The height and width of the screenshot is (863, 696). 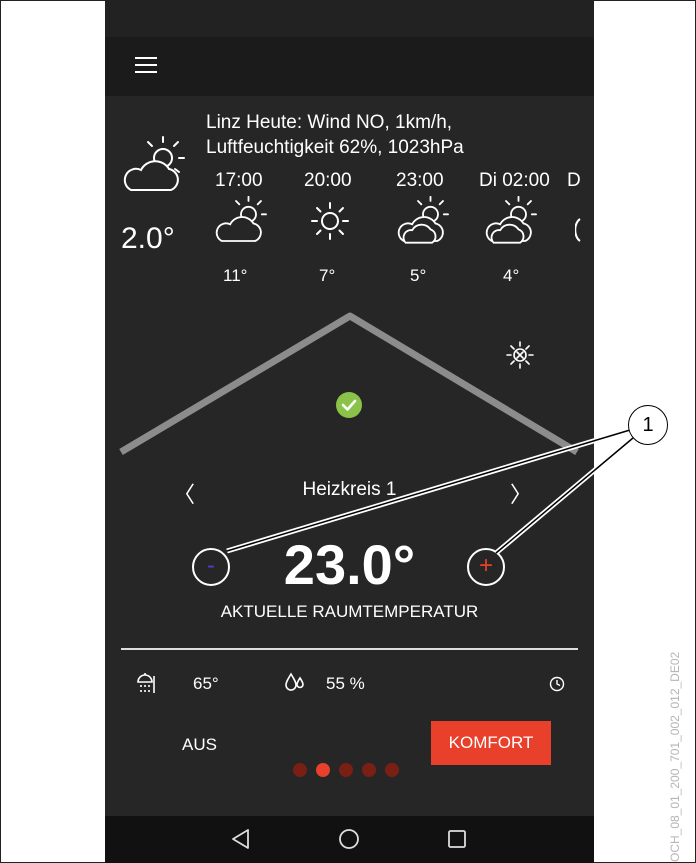 What do you see at coordinates (430, 491) in the screenshot?
I see `callout-lines` at bounding box center [430, 491].